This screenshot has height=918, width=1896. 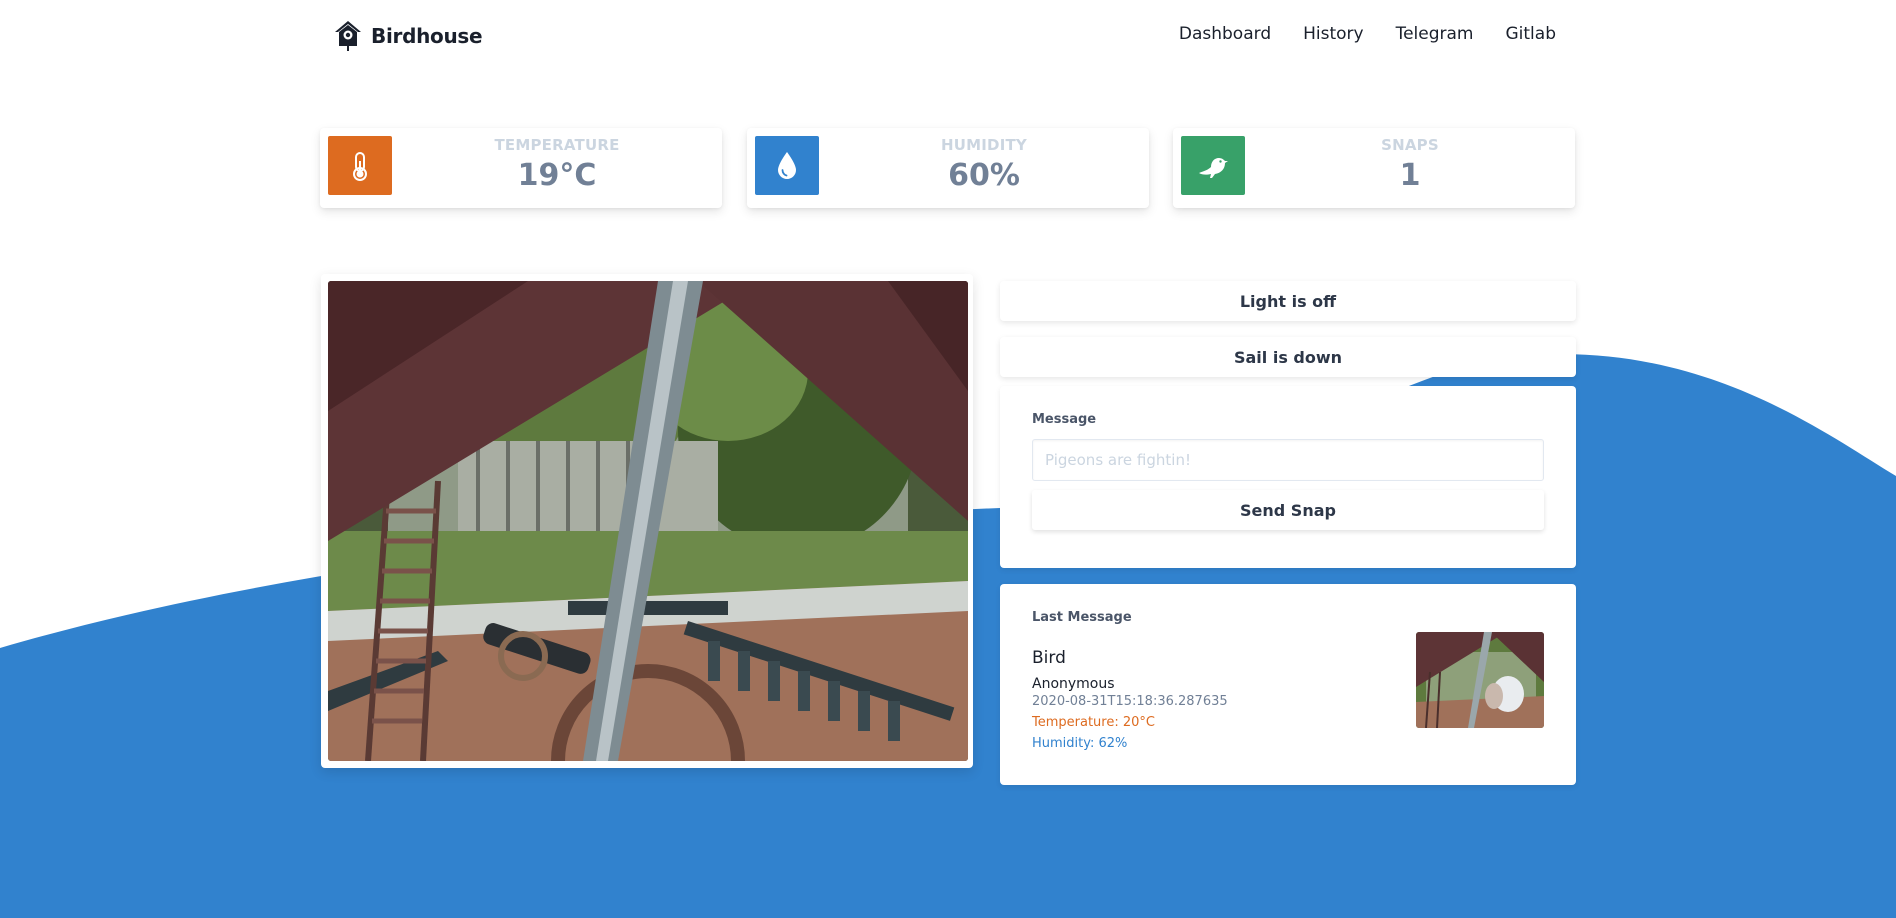 What do you see at coordinates (1435, 34) in the screenshot?
I see `nav-link-telegram: Telegram` at bounding box center [1435, 34].